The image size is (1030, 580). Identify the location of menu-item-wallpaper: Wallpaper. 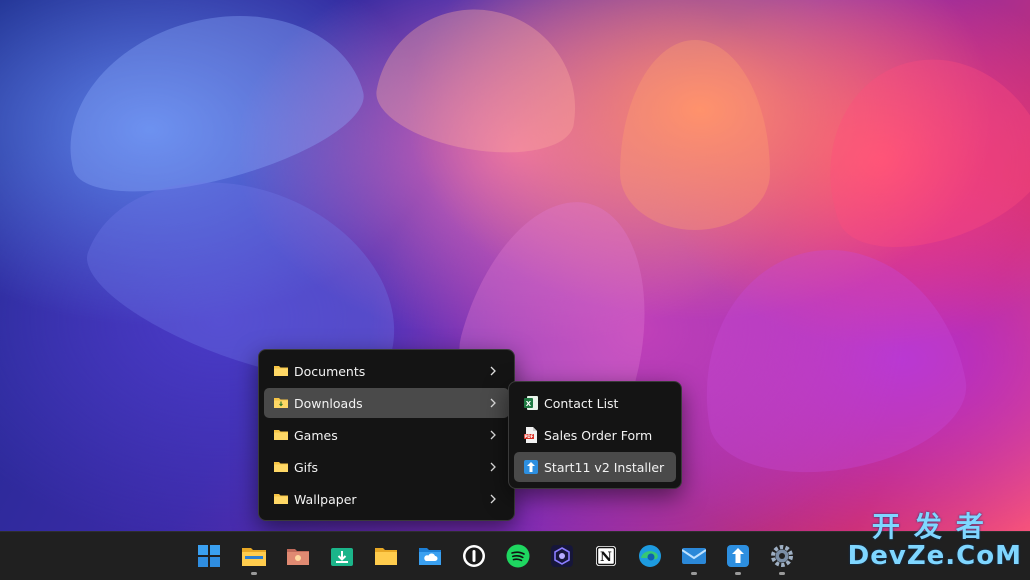
(386, 499).